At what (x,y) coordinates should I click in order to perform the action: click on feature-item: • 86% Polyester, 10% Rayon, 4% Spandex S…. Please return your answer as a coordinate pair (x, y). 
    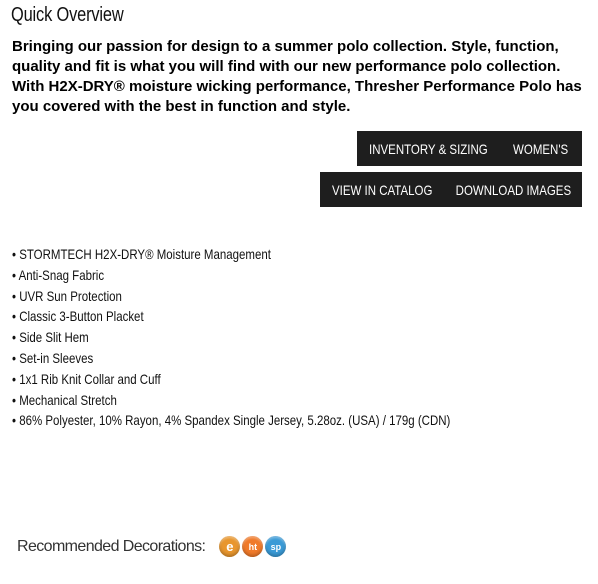
    Looking at the image, I should click on (231, 420).